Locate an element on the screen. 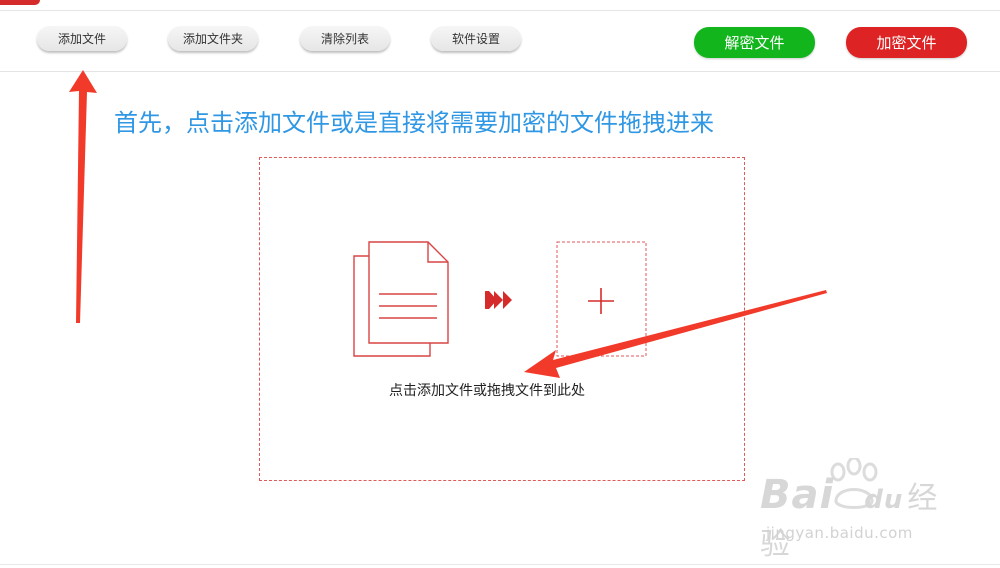 This screenshot has height=568, width=1000. add-folder-label: 添加文件夹 is located at coordinates (212, 39).